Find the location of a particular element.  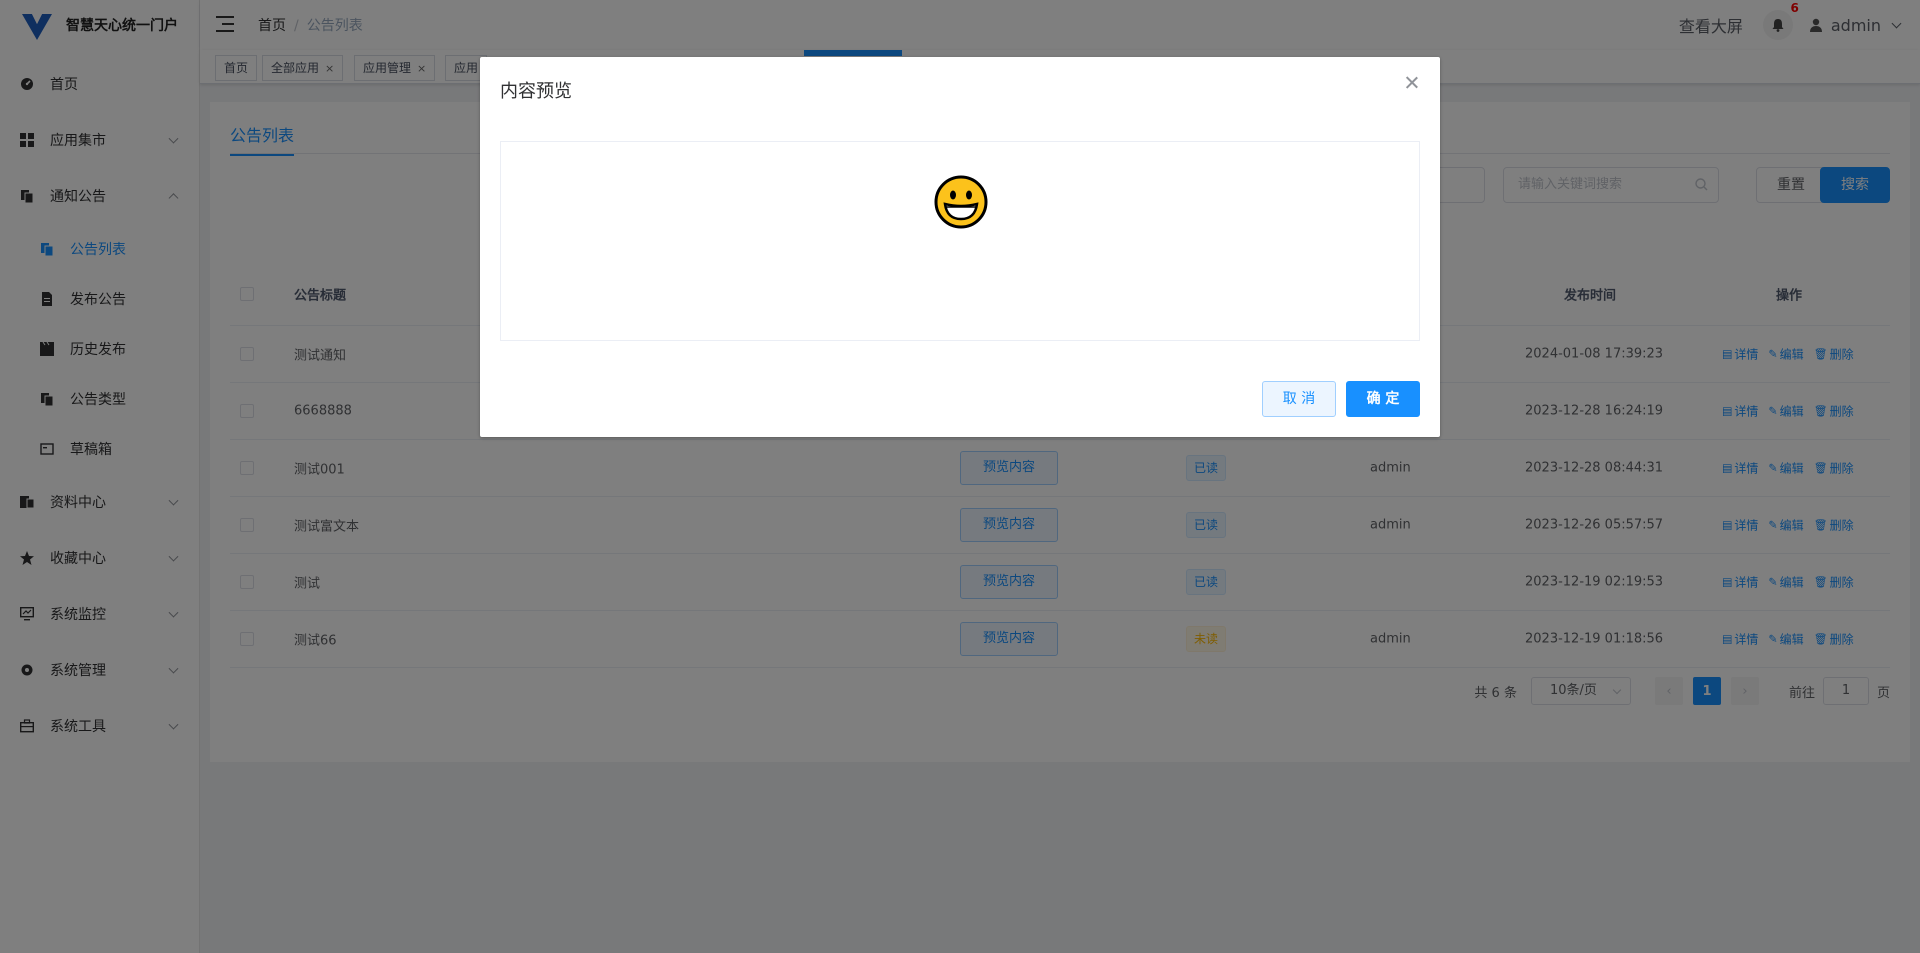

preview-content is located at coordinates (960, 241).